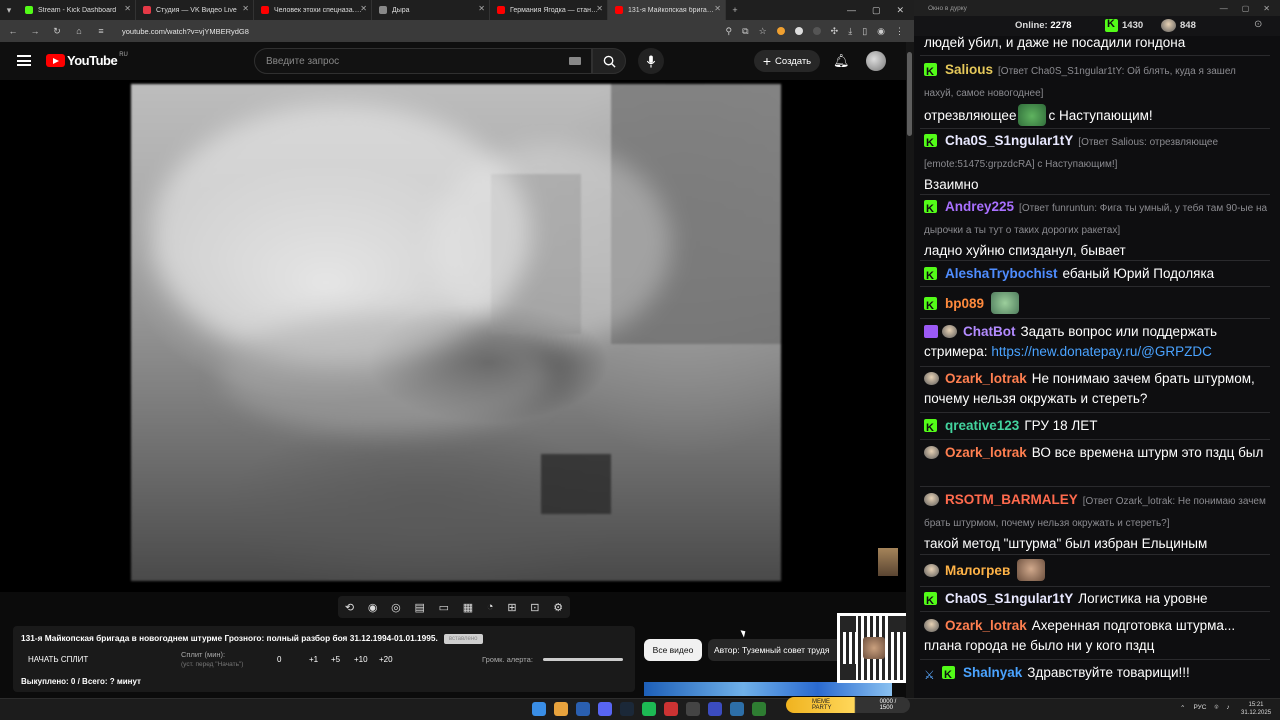  Describe the element at coordinates (609, 61) in the screenshot. I see `search-button` at that location.